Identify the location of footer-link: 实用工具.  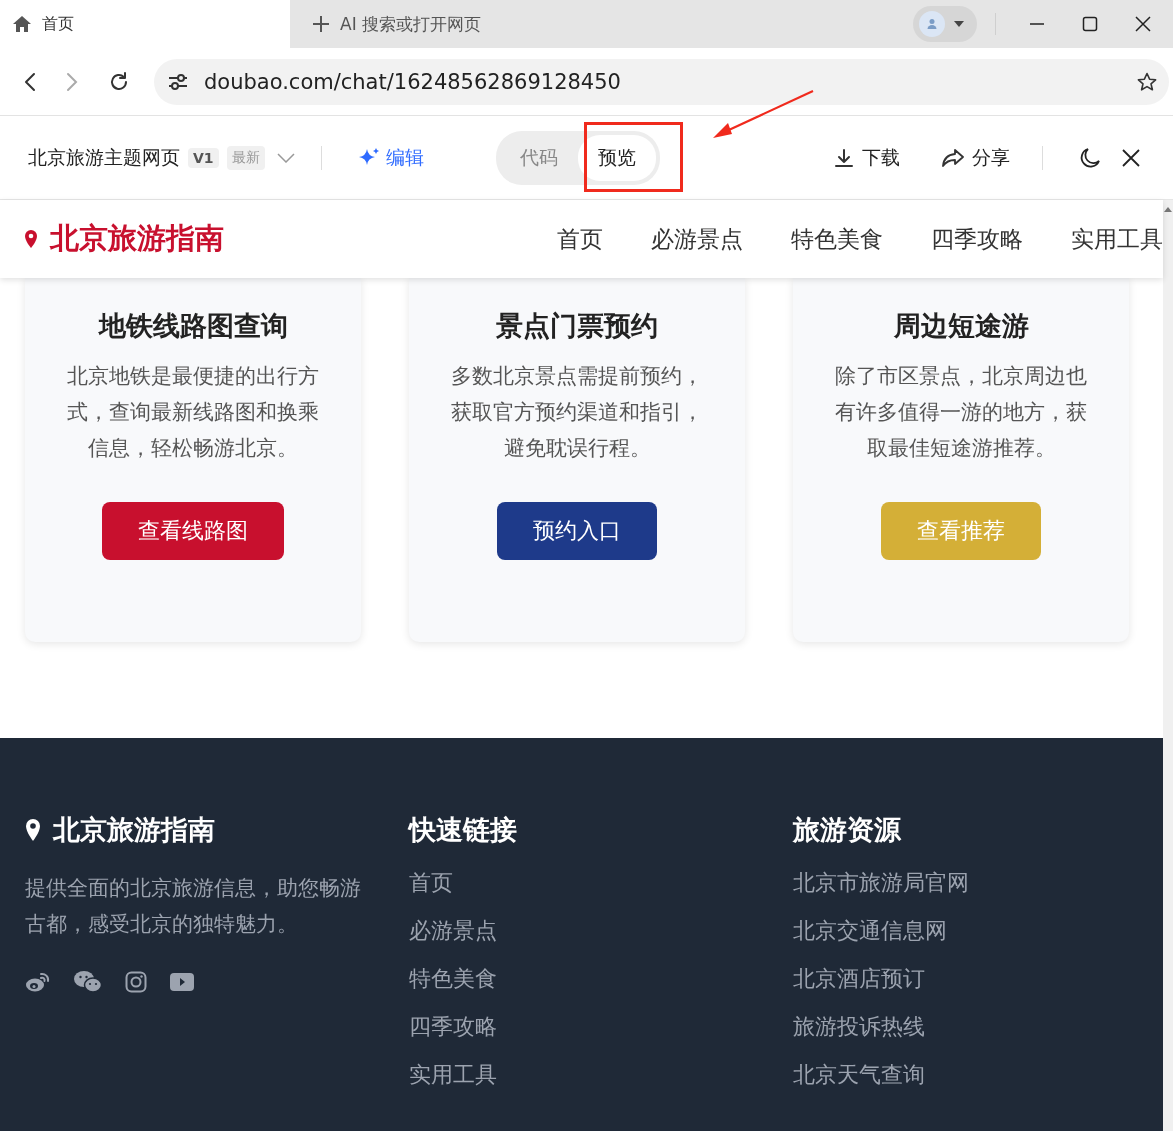
(577, 1084).